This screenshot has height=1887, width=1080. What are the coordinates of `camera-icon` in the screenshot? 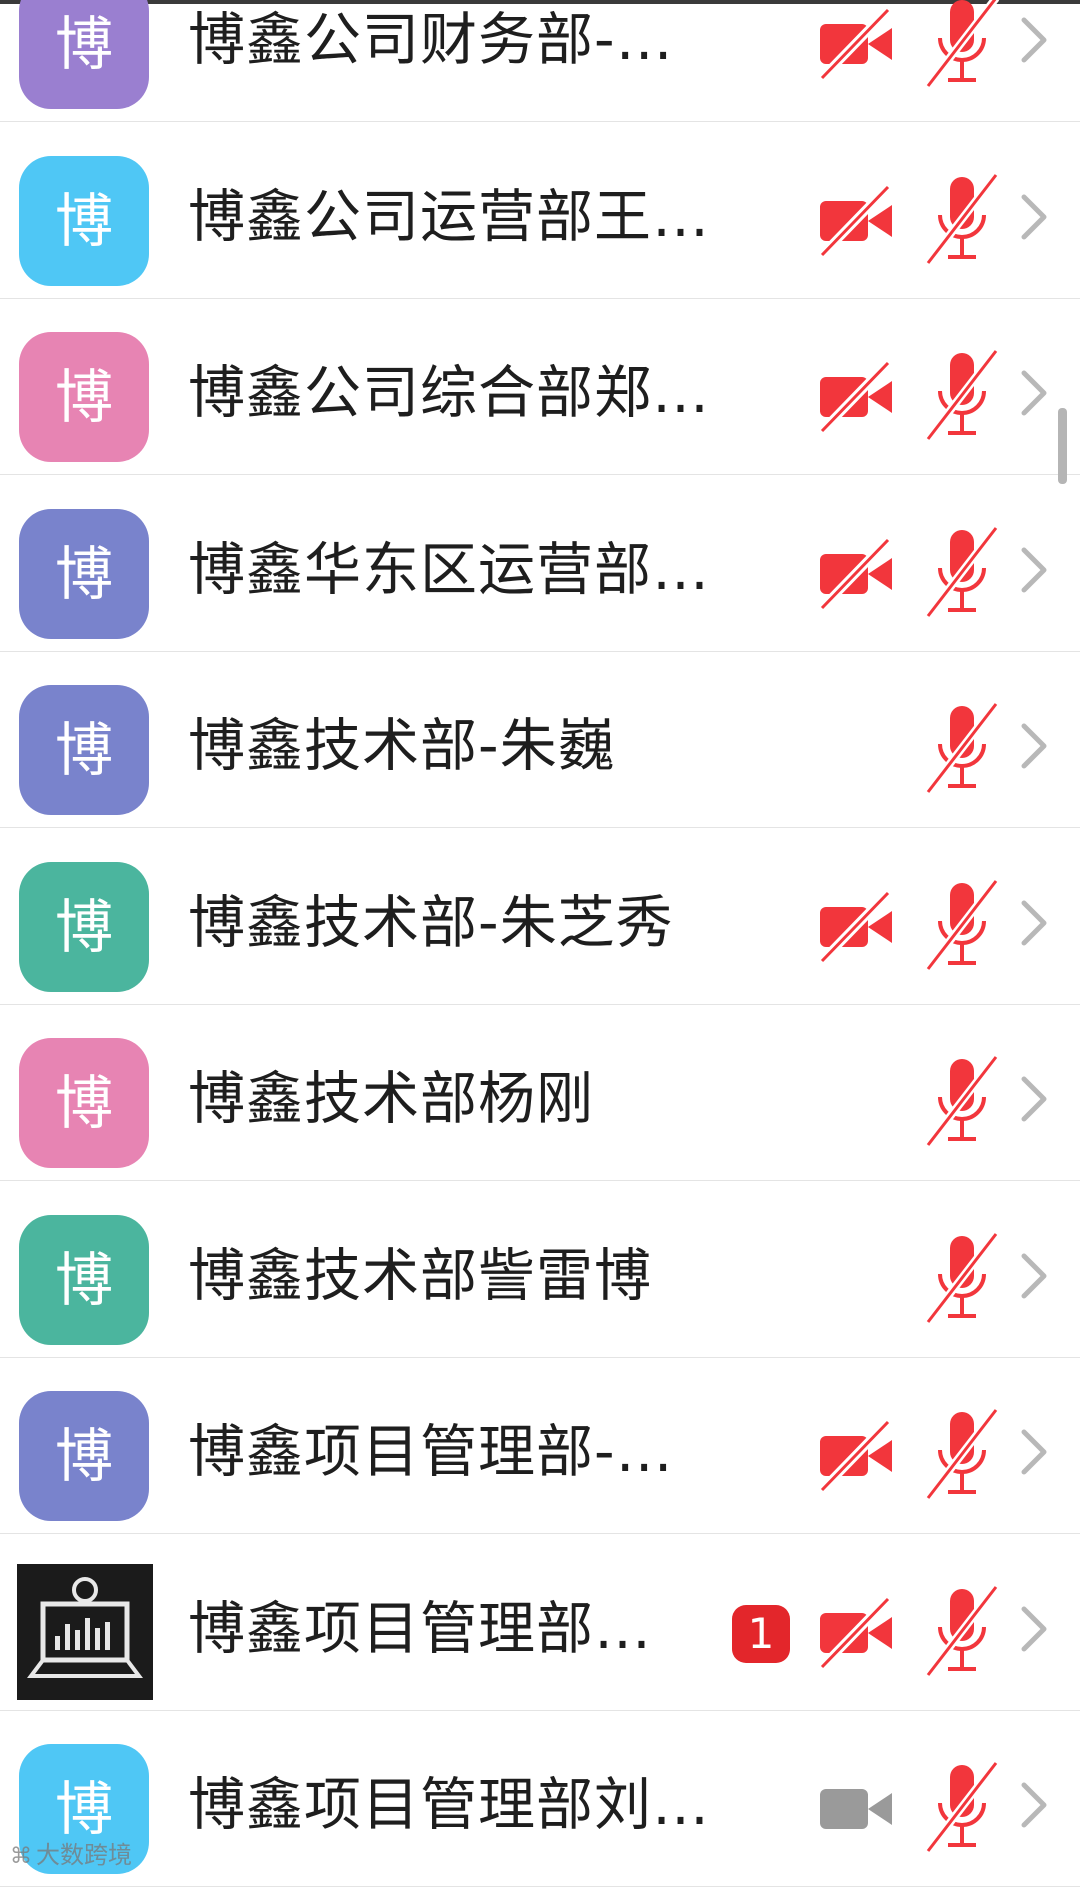 It's located at (856, 1809).